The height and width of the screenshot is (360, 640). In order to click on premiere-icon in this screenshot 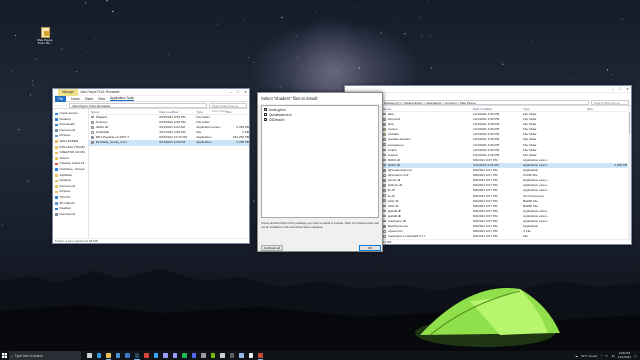, I will do `click(165, 355)`.